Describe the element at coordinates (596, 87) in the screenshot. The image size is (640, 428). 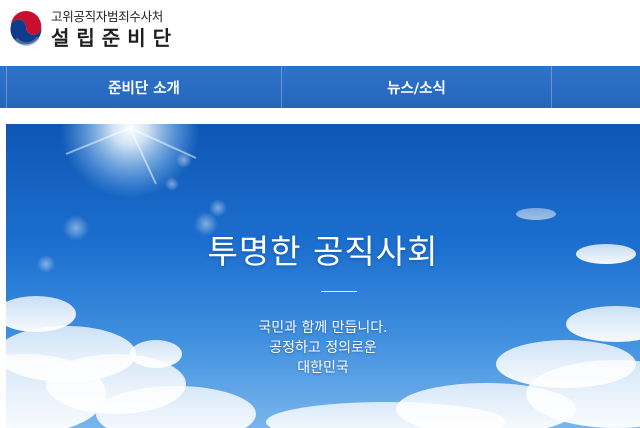
I see `nav-item-more` at that location.